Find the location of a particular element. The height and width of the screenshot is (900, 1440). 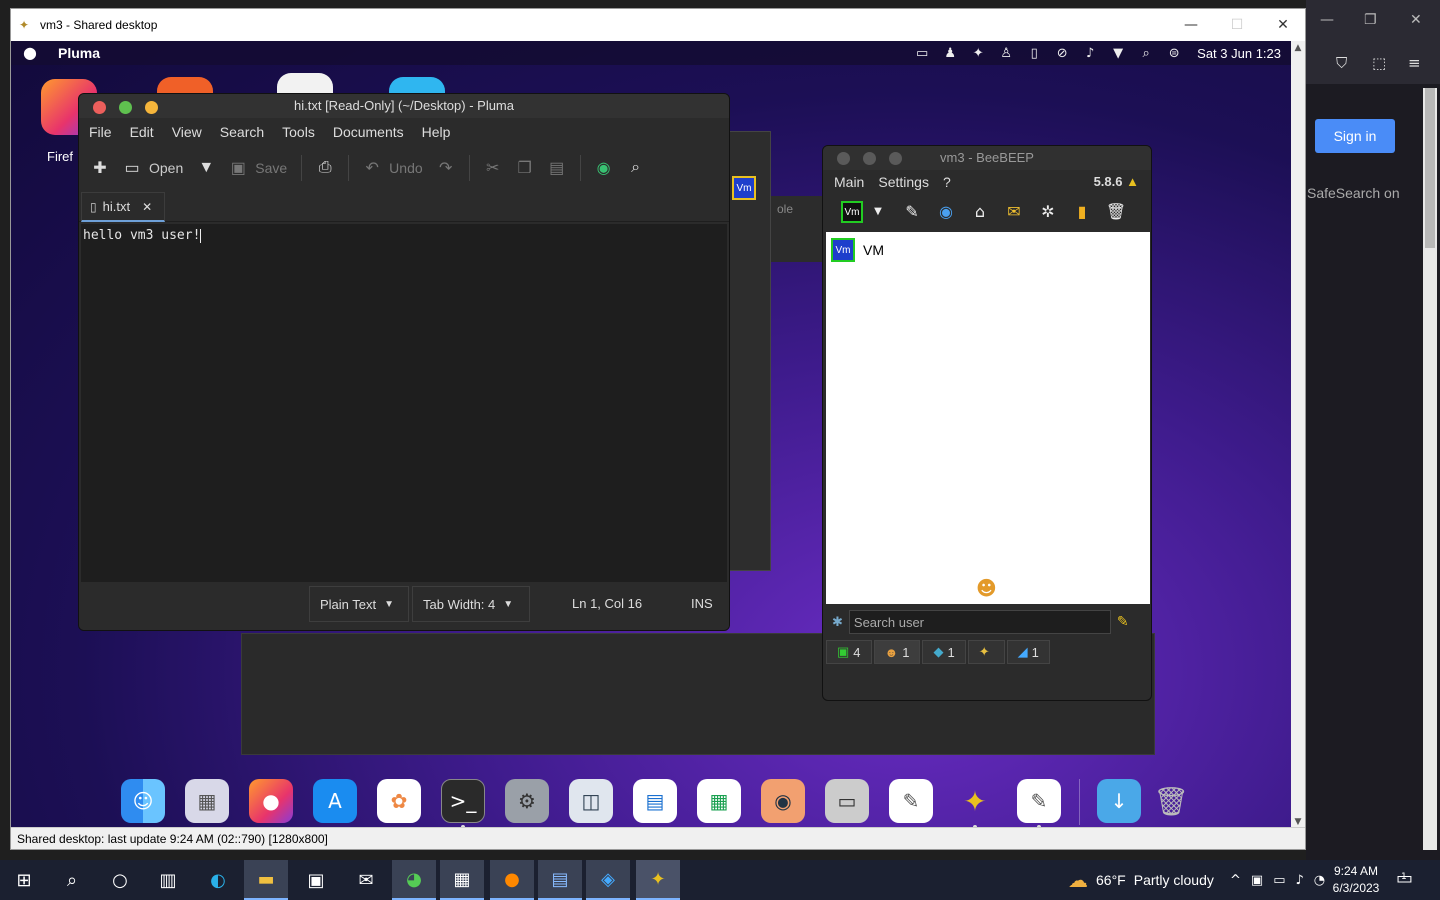

text-editor-icon: ✎ is located at coordinates (911, 801).